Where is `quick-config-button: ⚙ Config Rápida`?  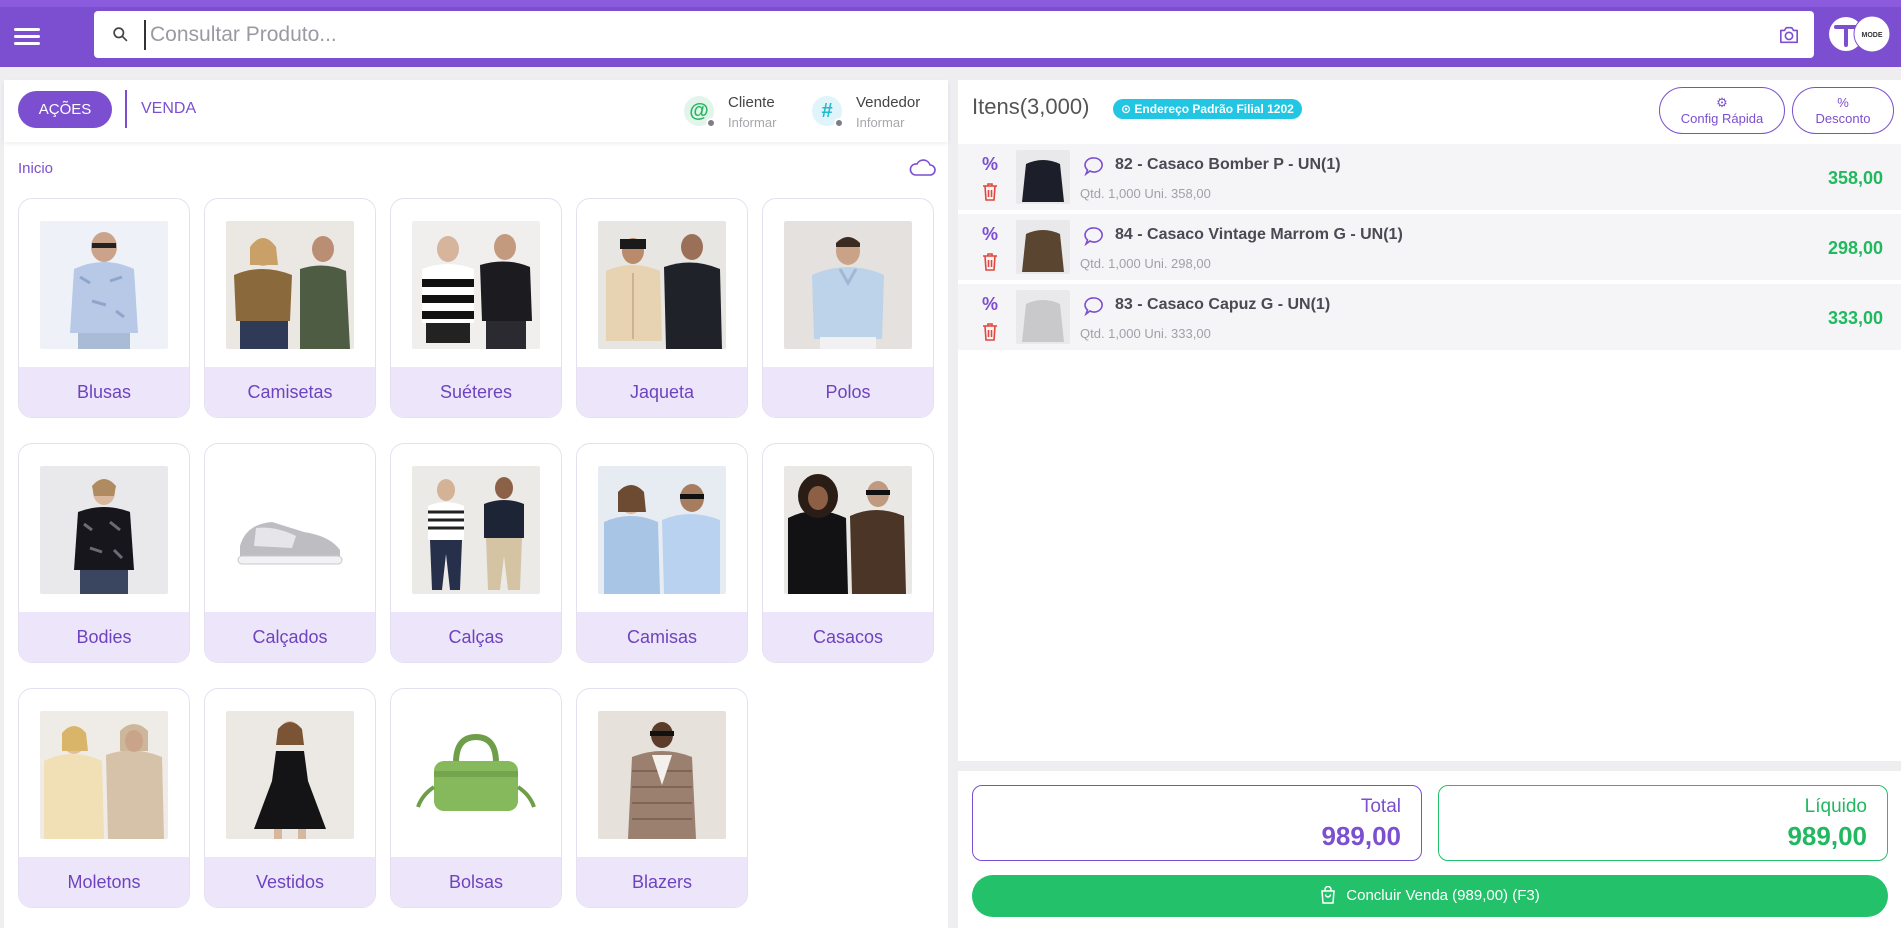 quick-config-button: ⚙ Config Rápida is located at coordinates (1722, 110).